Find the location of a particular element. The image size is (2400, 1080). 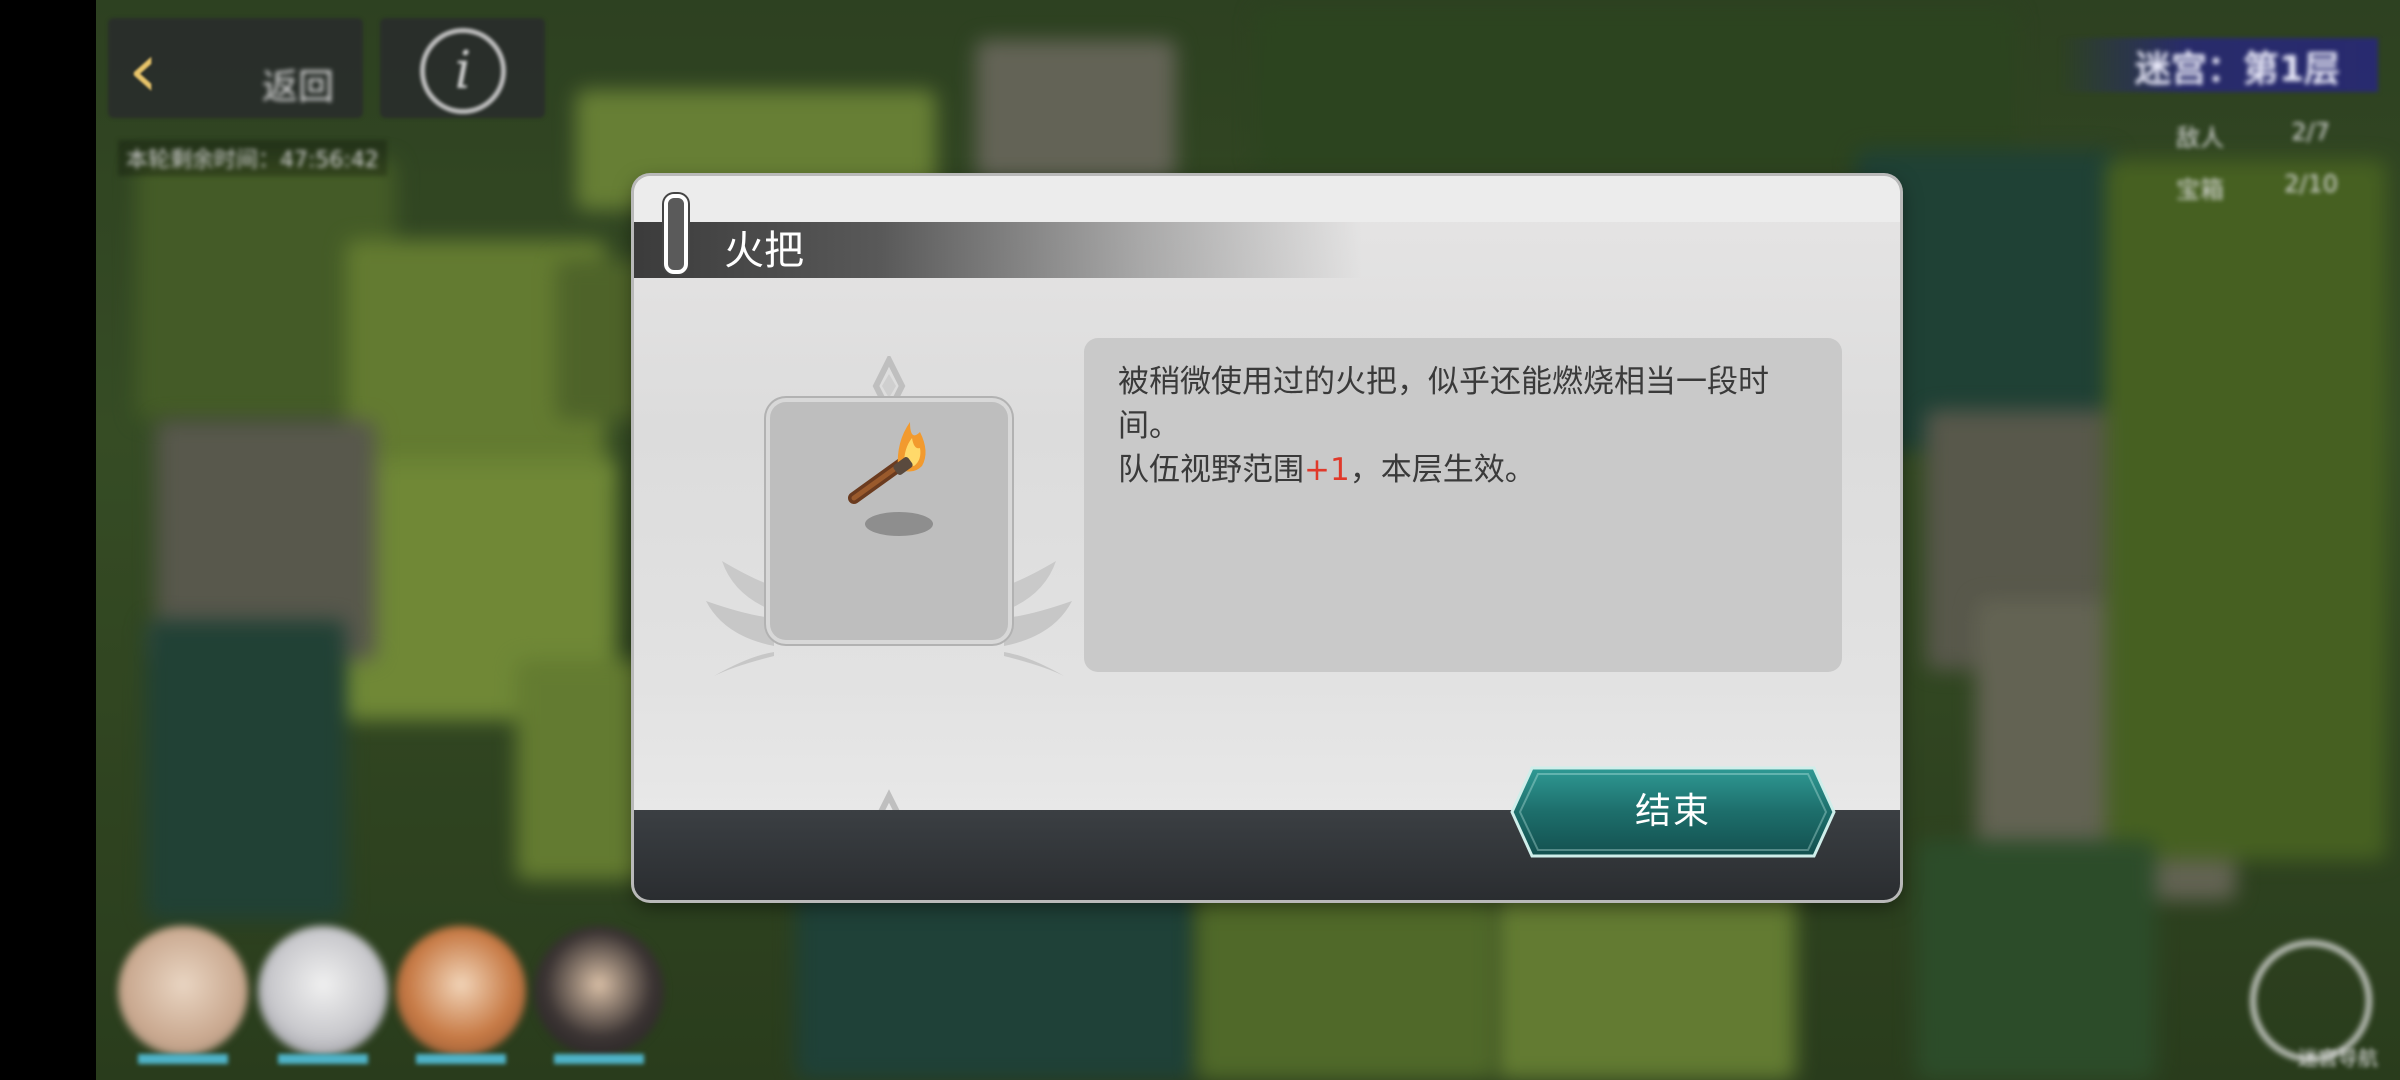

end-button: 结束 is located at coordinates (1673, 812).